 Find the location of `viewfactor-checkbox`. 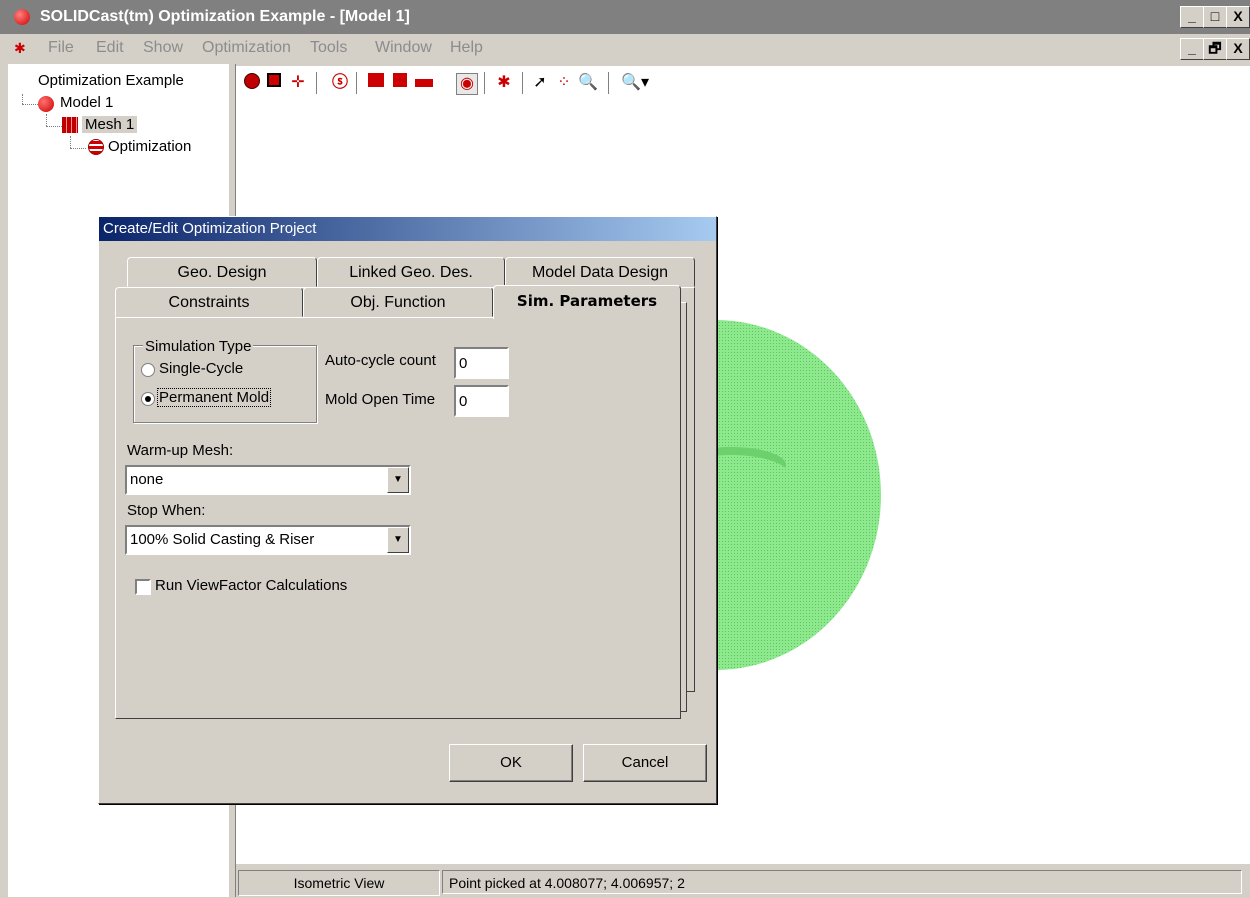

viewfactor-checkbox is located at coordinates (143, 587).